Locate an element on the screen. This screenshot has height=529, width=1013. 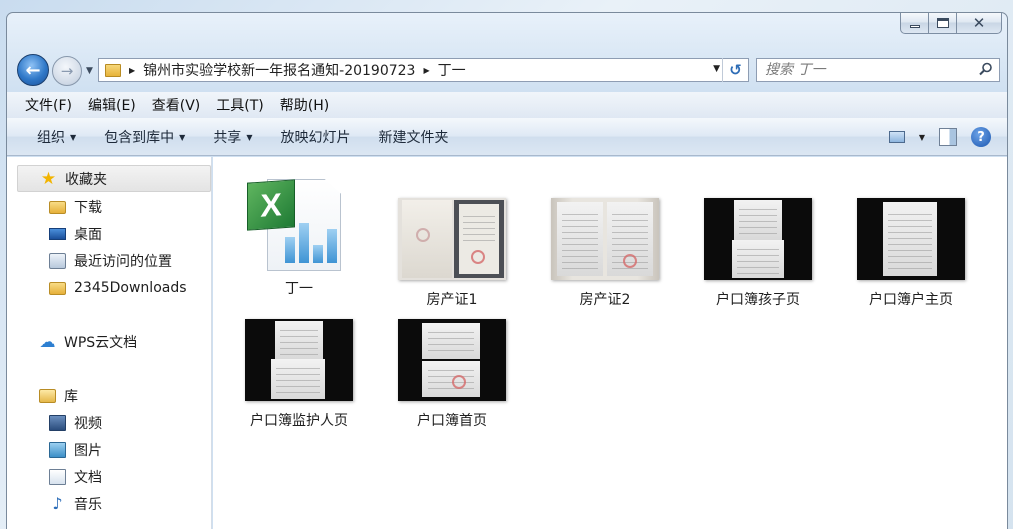
change-view-icon is located at coordinates (896, 137).